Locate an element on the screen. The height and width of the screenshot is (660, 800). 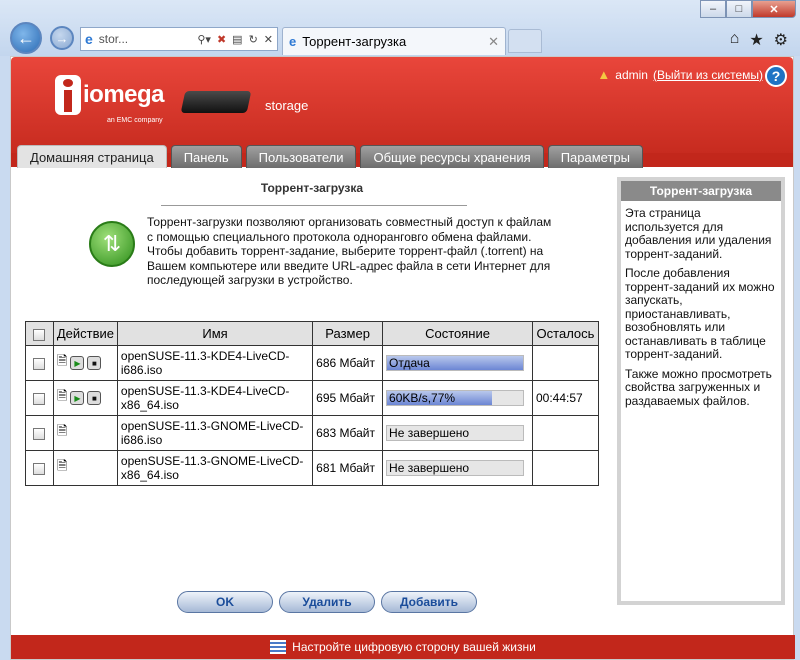
maximize-button: □ is located at coordinates (739, 9).